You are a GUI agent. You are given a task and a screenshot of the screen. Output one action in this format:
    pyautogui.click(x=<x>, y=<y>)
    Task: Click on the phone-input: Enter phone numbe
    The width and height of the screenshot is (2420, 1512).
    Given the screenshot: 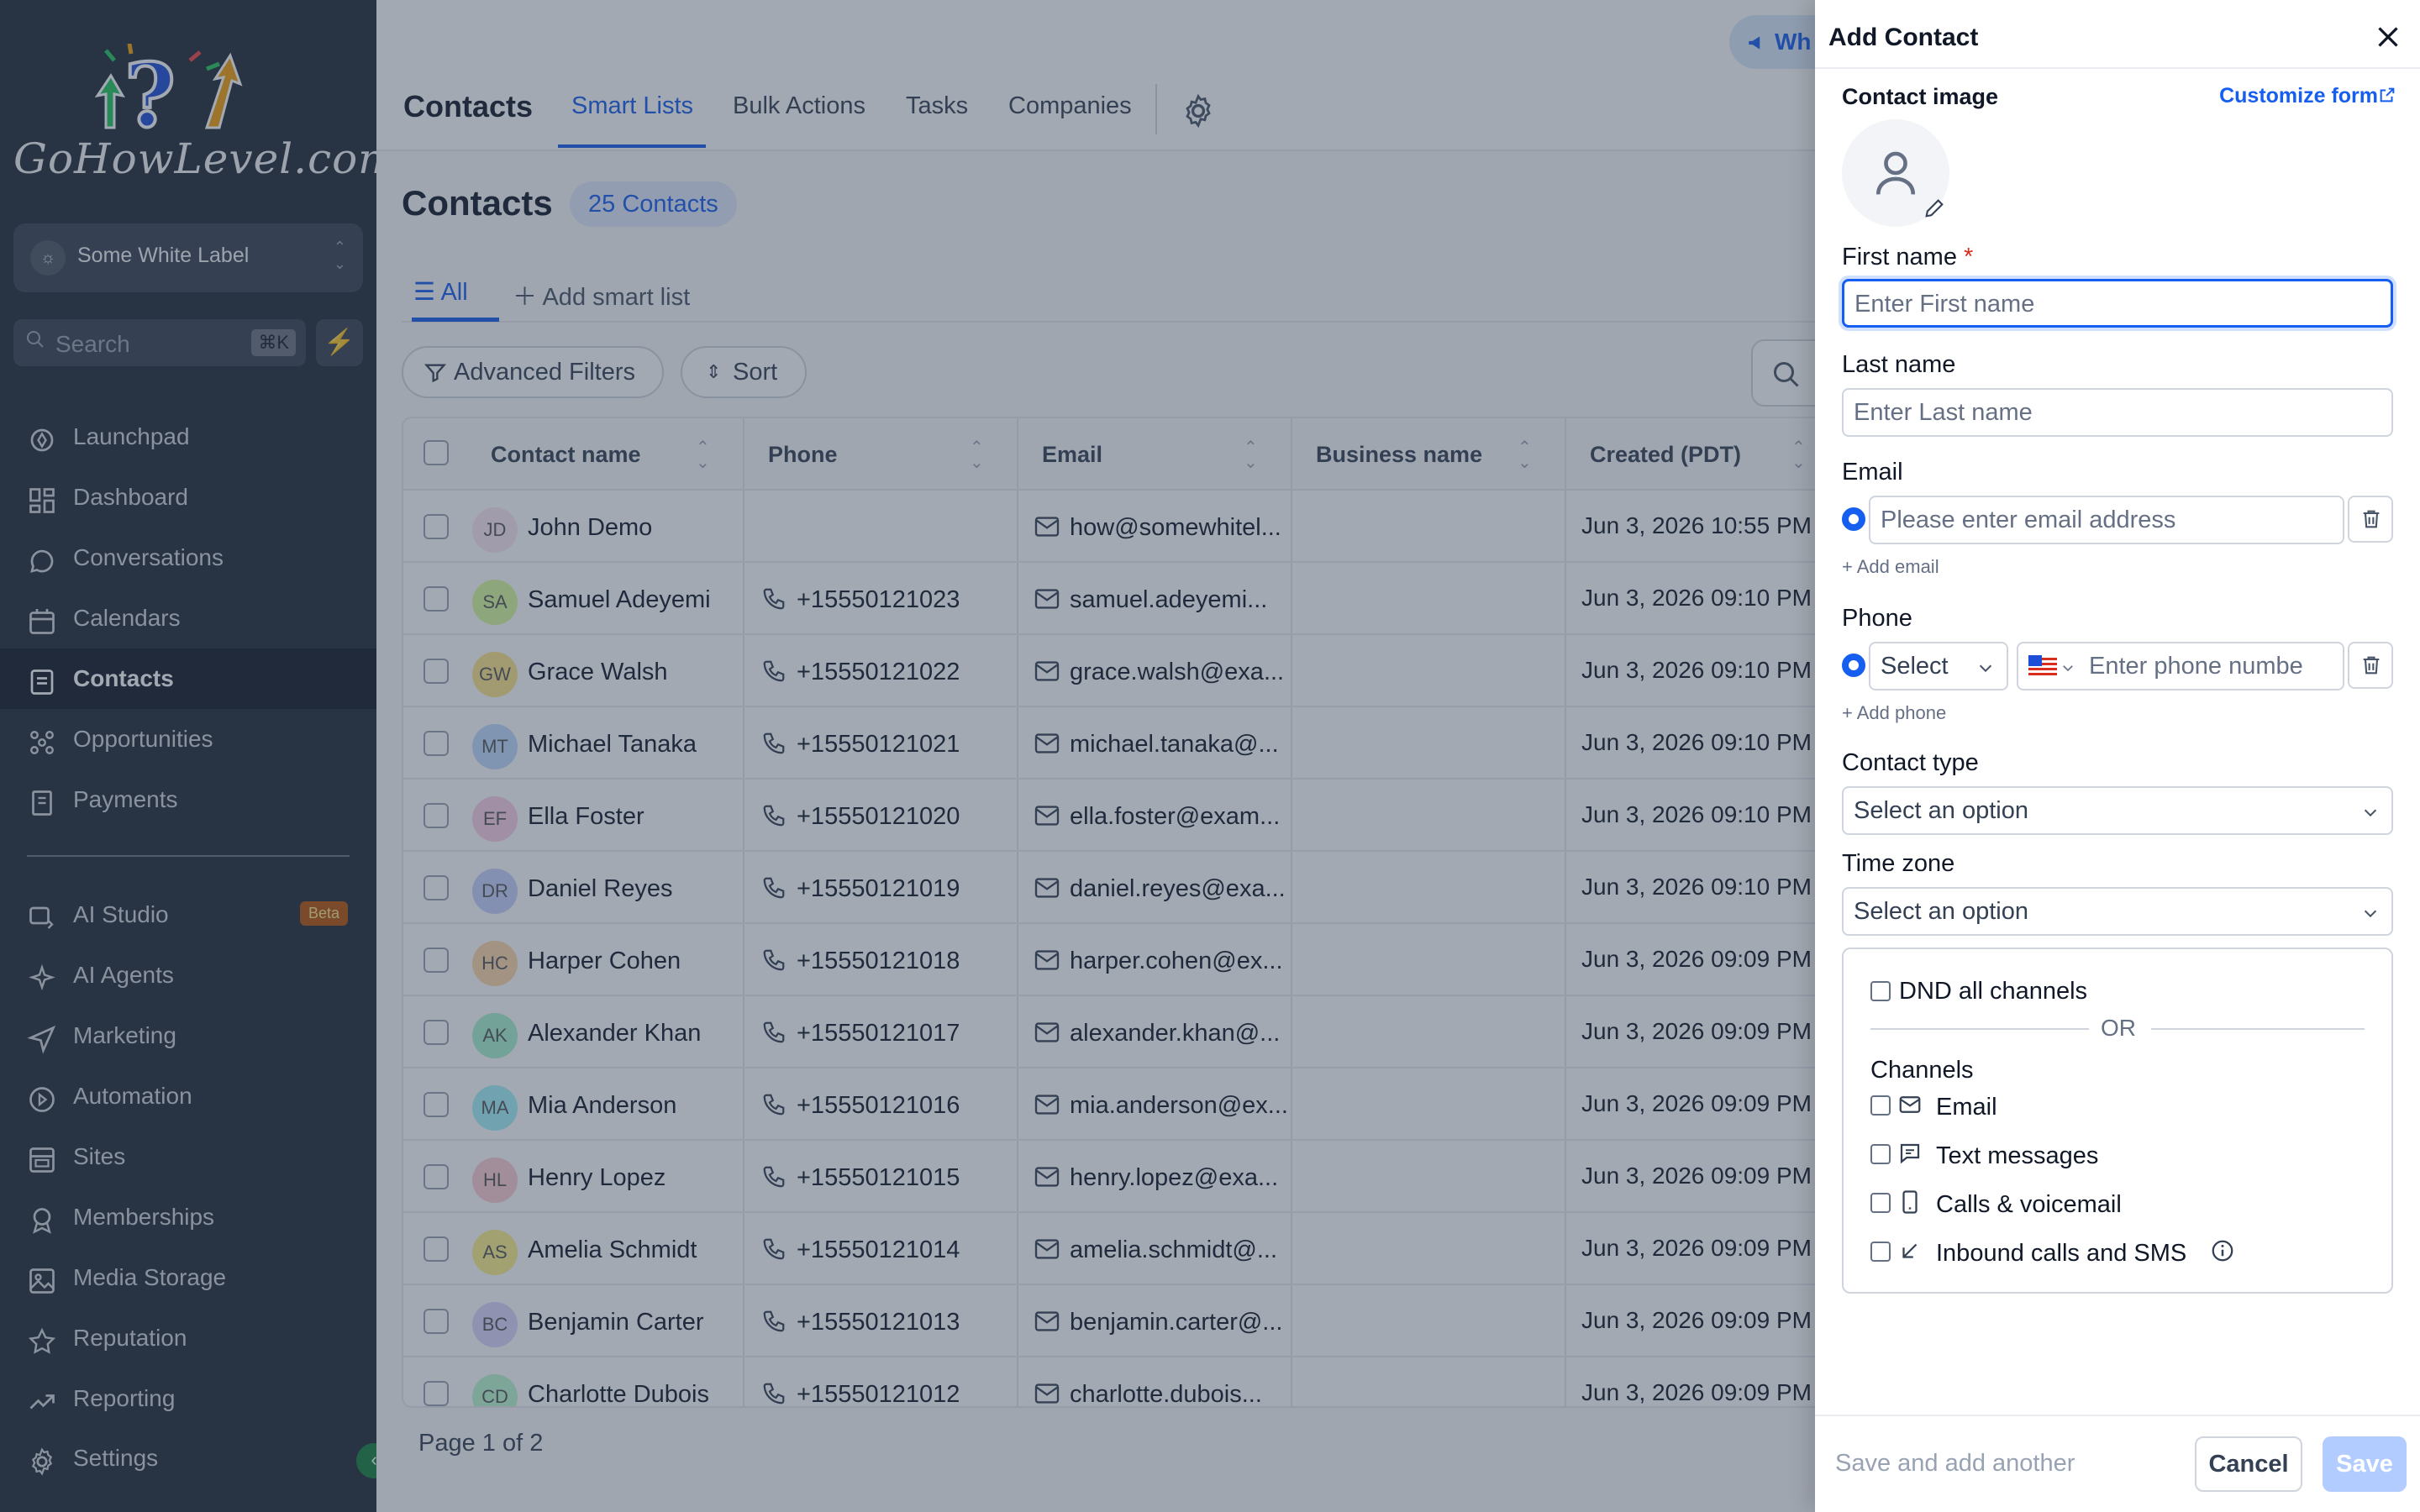 What is the action you would take?
    pyautogui.click(x=2180, y=666)
    